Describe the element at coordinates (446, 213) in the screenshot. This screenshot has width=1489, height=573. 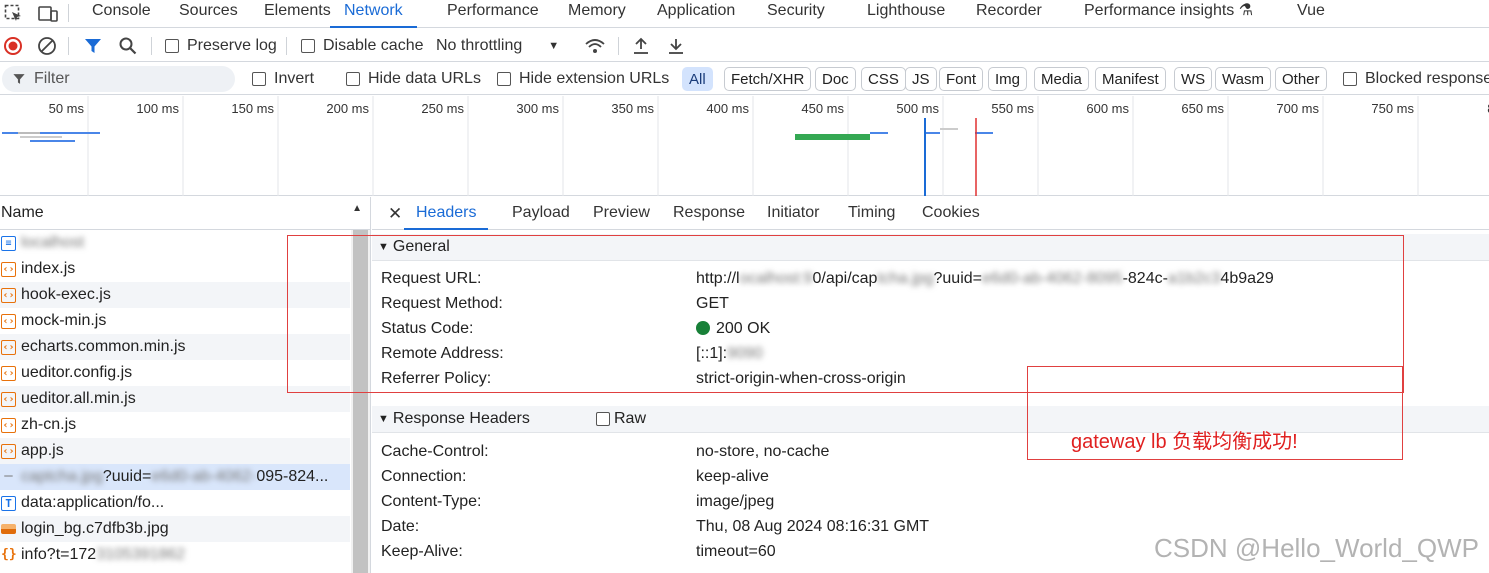
I see `tab-headers: Headers` at that location.